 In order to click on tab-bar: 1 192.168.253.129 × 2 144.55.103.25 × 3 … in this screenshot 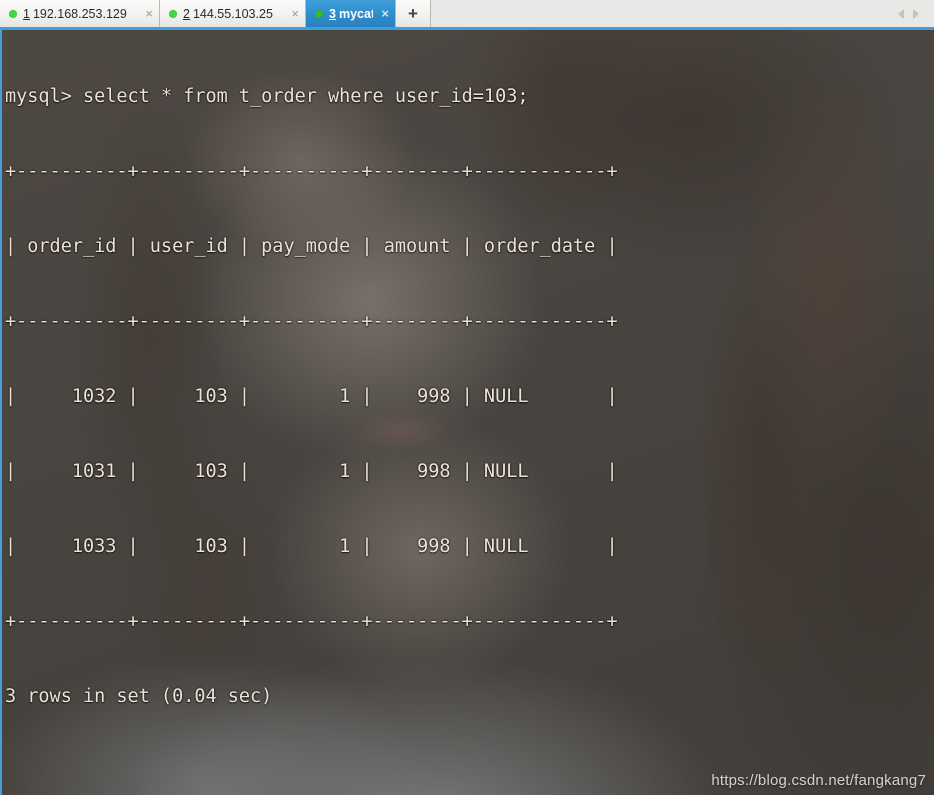, I will do `click(467, 13)`.